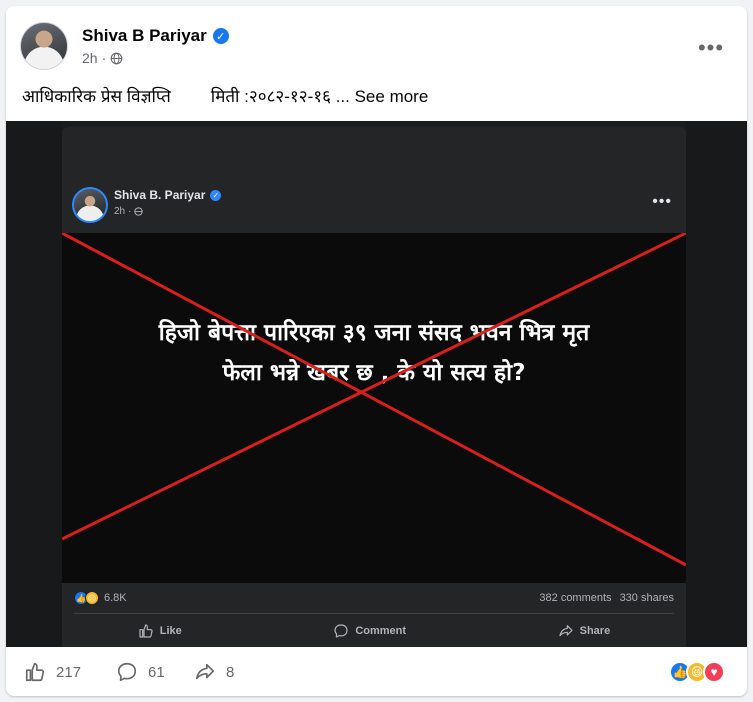 The image size is (753, 702). Describe the element at coordinates (376, 48) in the screenshot. I see `post-header: Shiva B Pariyar ✓ 2h · •••` at that location.